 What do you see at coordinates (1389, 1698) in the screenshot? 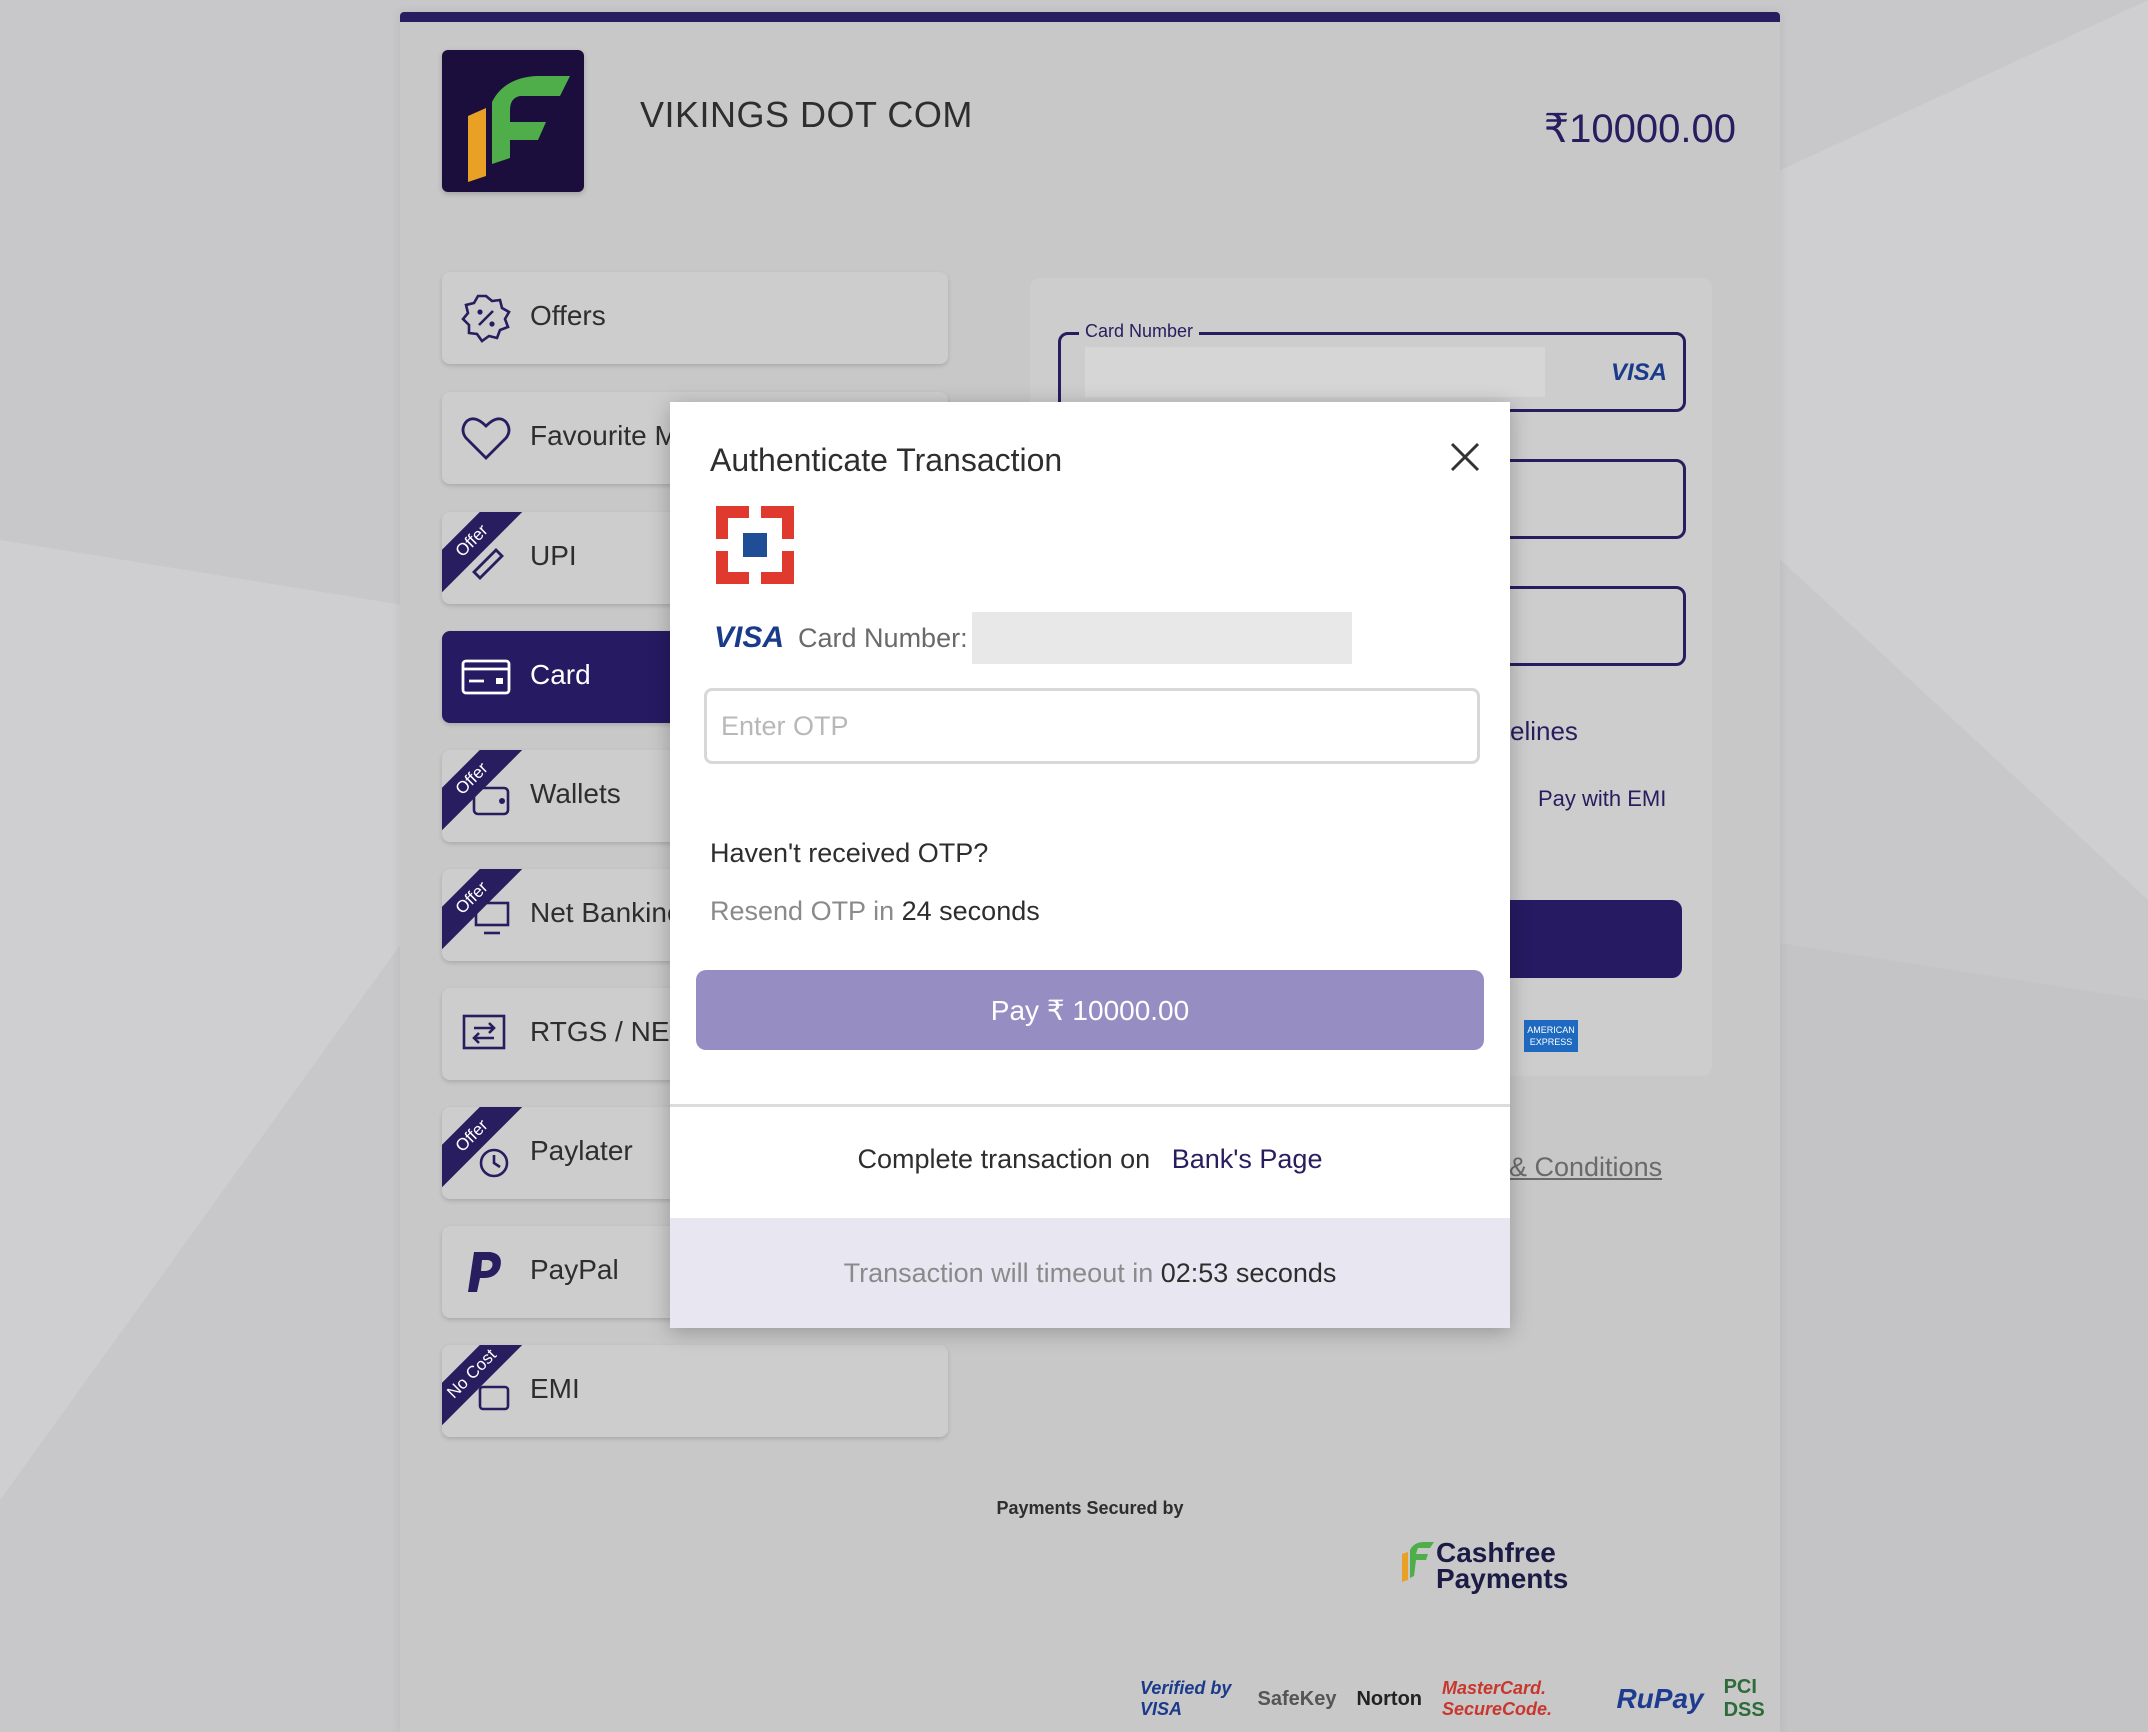
I see `norton-badge: Norton` at bounding box center [1389, 1698].